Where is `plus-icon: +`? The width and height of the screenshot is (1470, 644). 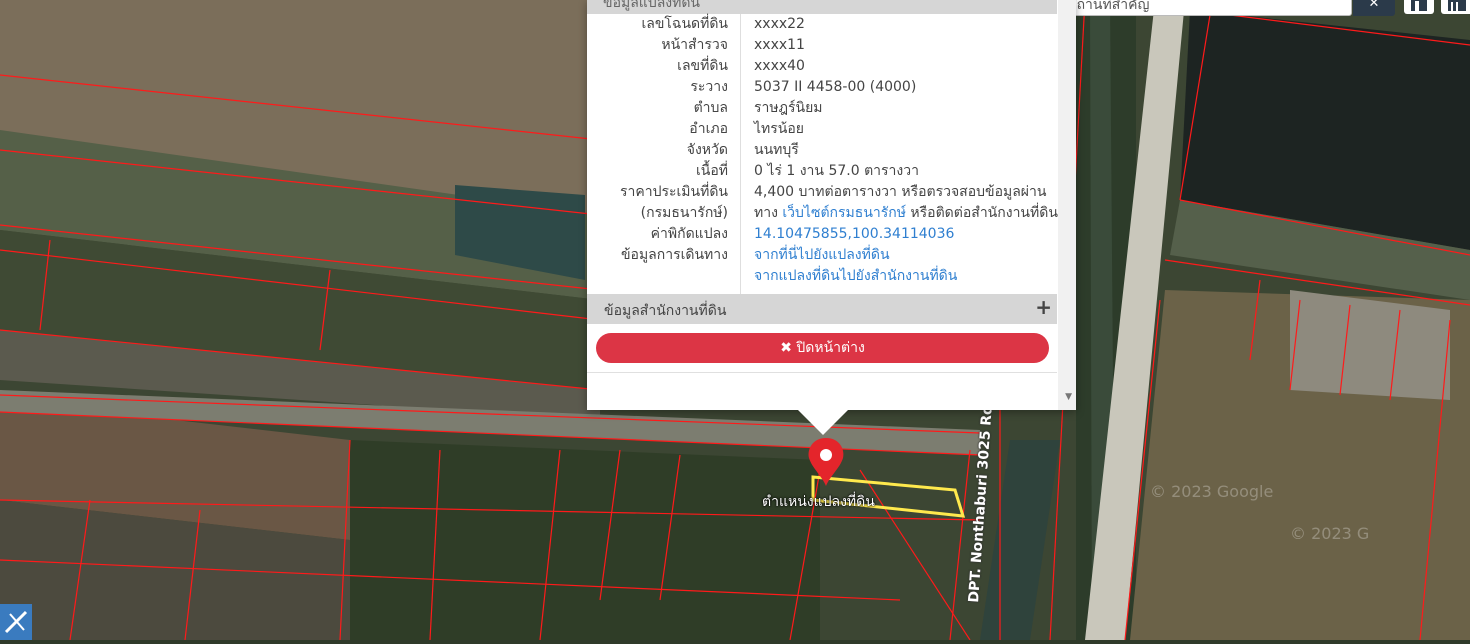
plus-icon: + is located at coordinates (1043, 307).